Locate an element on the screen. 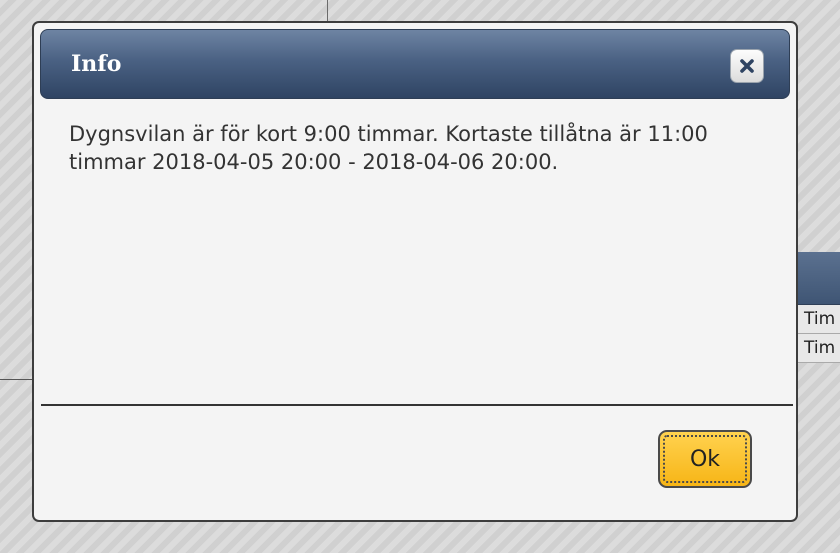  dialog-title: Info is located at coordinates (96, 64).